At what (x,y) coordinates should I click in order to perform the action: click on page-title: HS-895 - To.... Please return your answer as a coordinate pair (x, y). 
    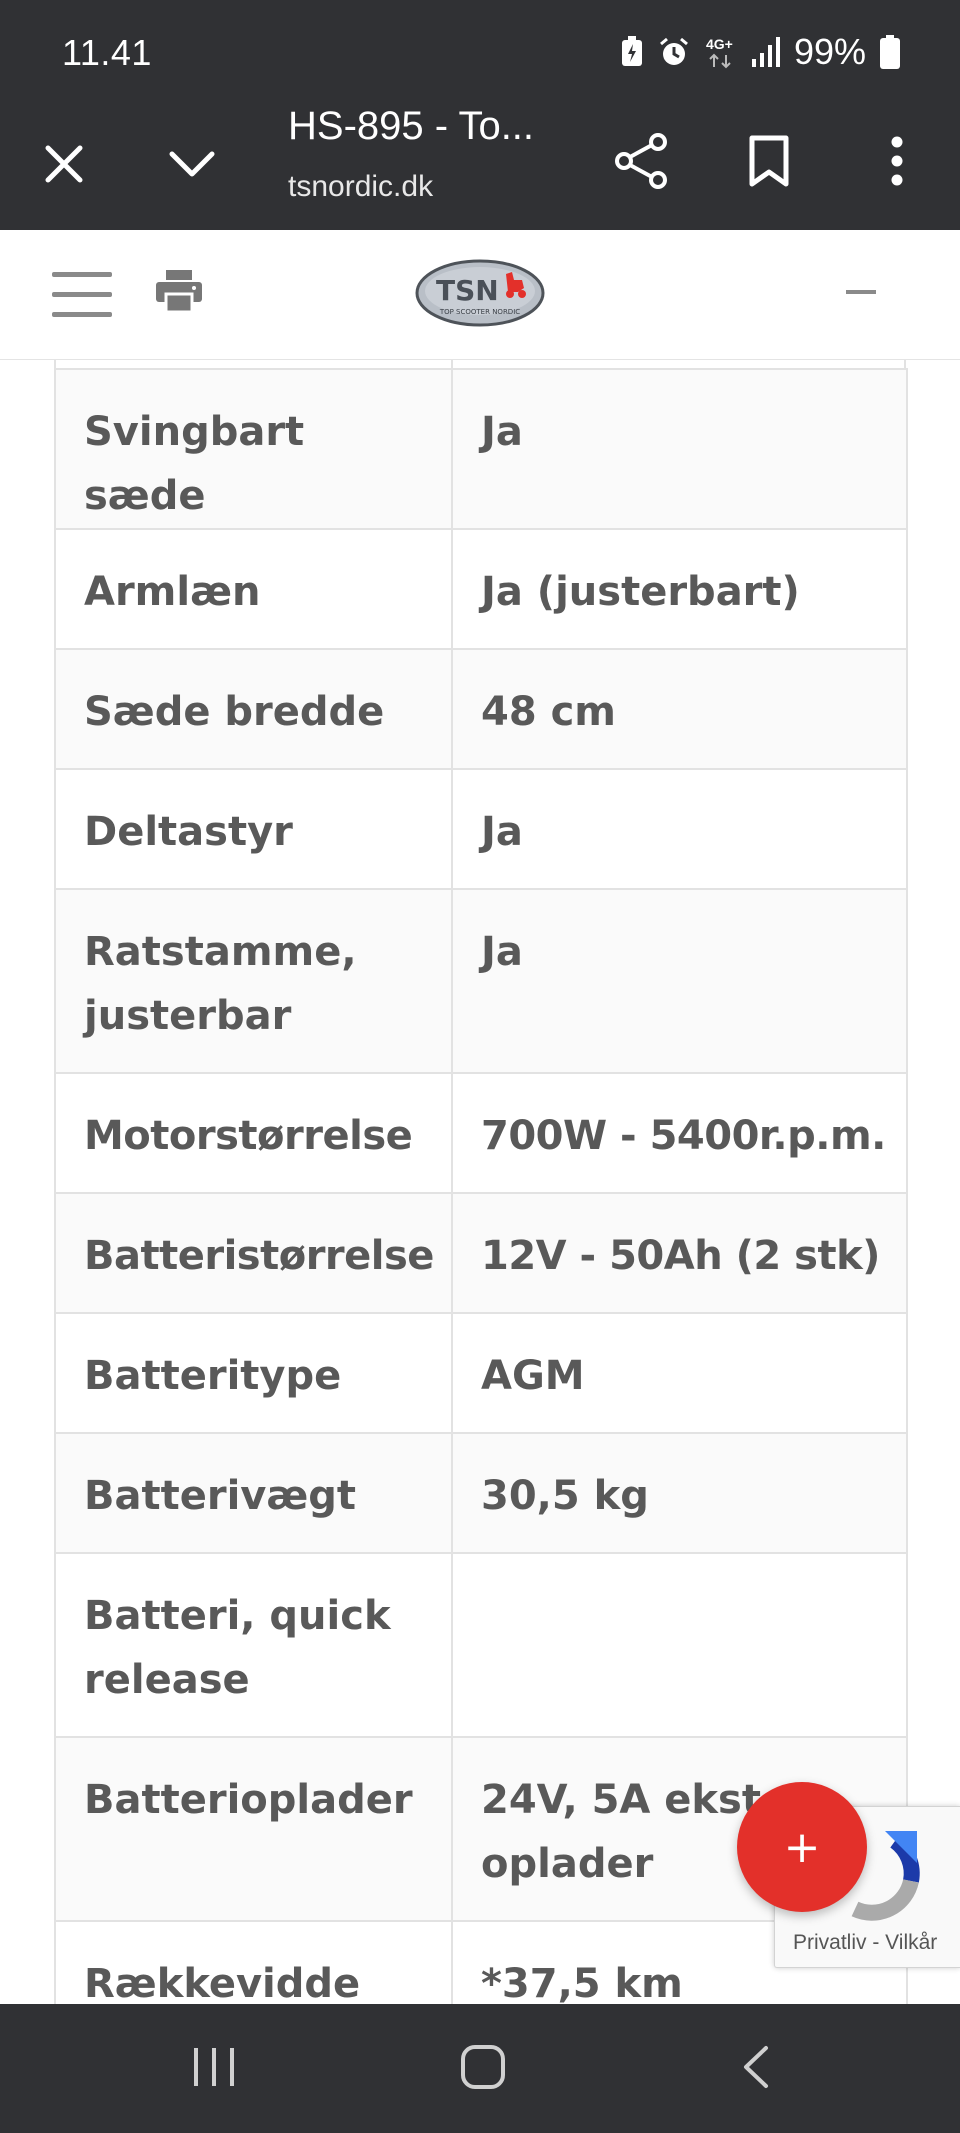
    Looking at the image, I should click on (438, 126).